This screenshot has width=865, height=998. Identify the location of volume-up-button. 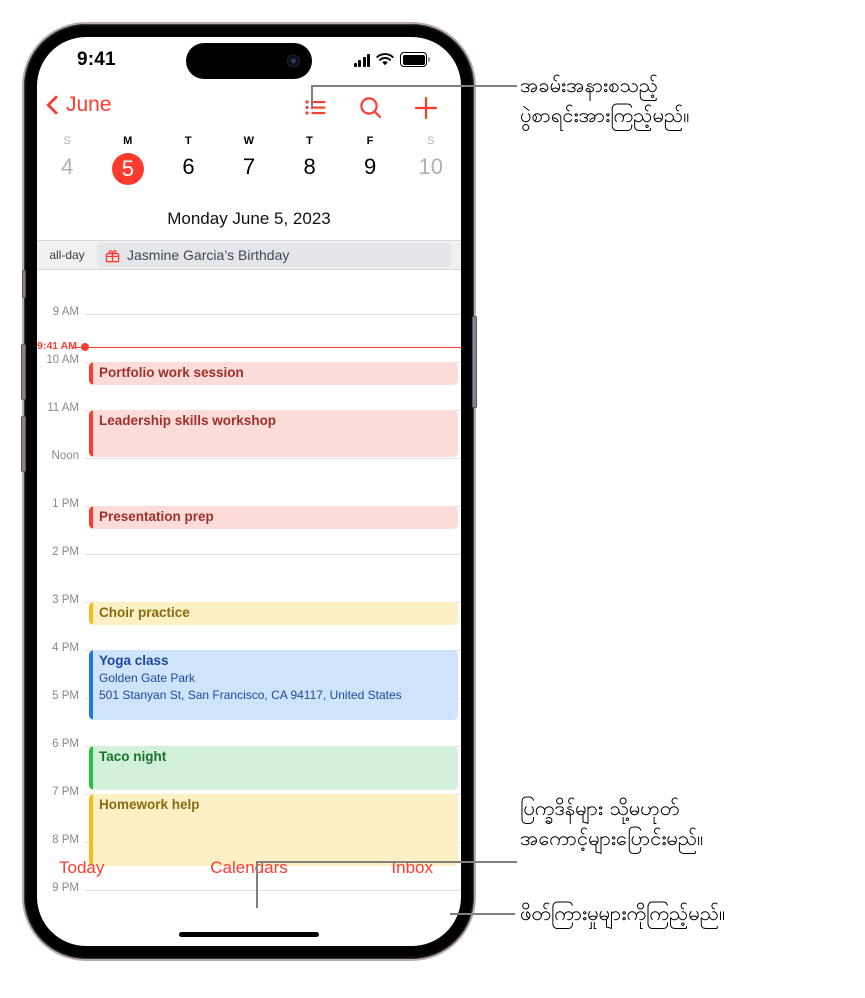
(23, 372).